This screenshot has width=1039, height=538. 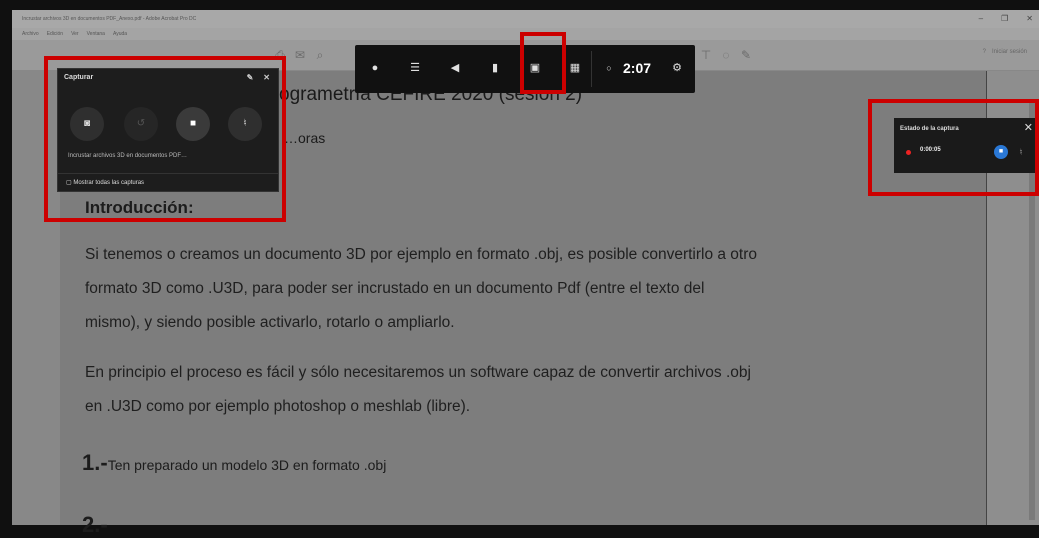 I want to click on capture-status-highlight, so click(x=953, y=147).